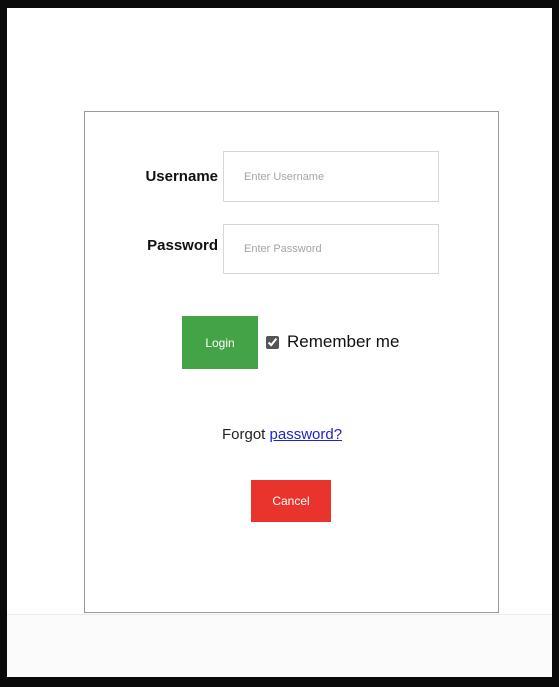 The height and width of the screenshot is (687, 559). I want to click on cancel-button: Cancel, so click(291, 501).